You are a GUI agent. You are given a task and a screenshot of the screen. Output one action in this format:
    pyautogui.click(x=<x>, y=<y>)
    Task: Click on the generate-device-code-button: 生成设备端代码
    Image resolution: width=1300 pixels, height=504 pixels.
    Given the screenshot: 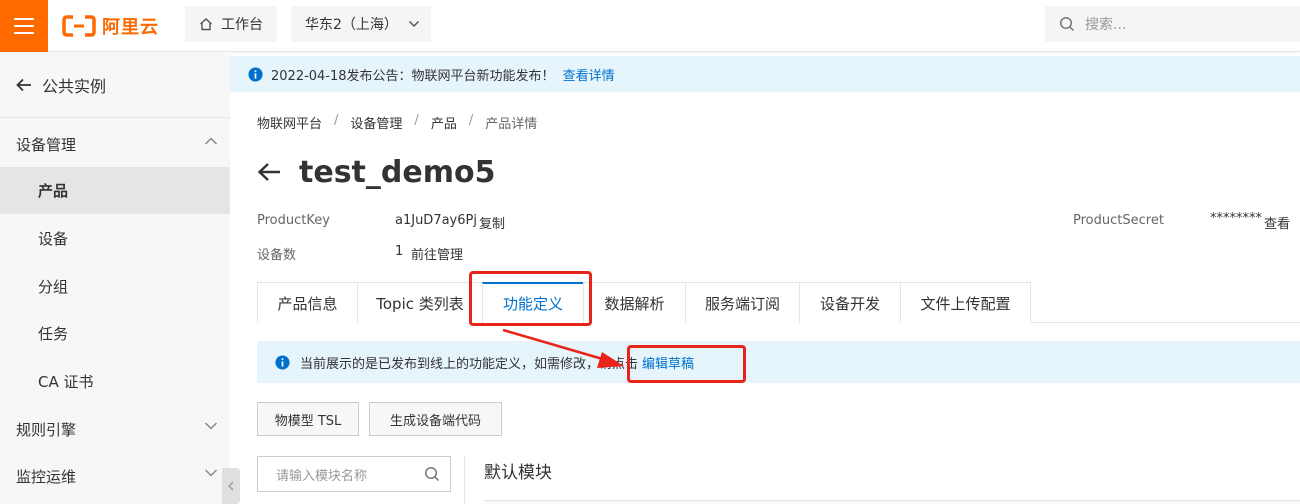 What is the action you would take?
    pyautogui.click(x=435, y=419)
    